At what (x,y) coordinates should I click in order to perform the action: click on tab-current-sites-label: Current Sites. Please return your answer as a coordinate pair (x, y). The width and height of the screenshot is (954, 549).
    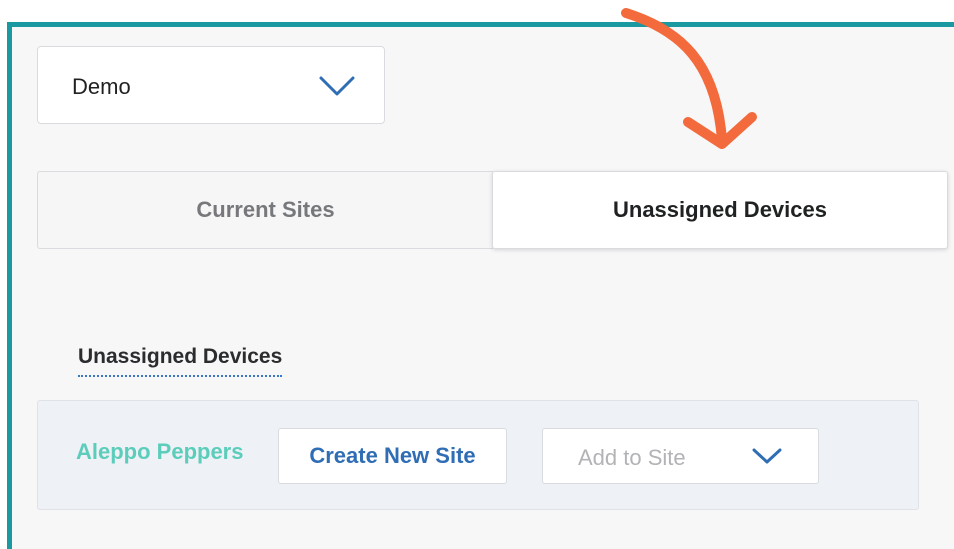
    Looking at the image, I should click on (265, 209).